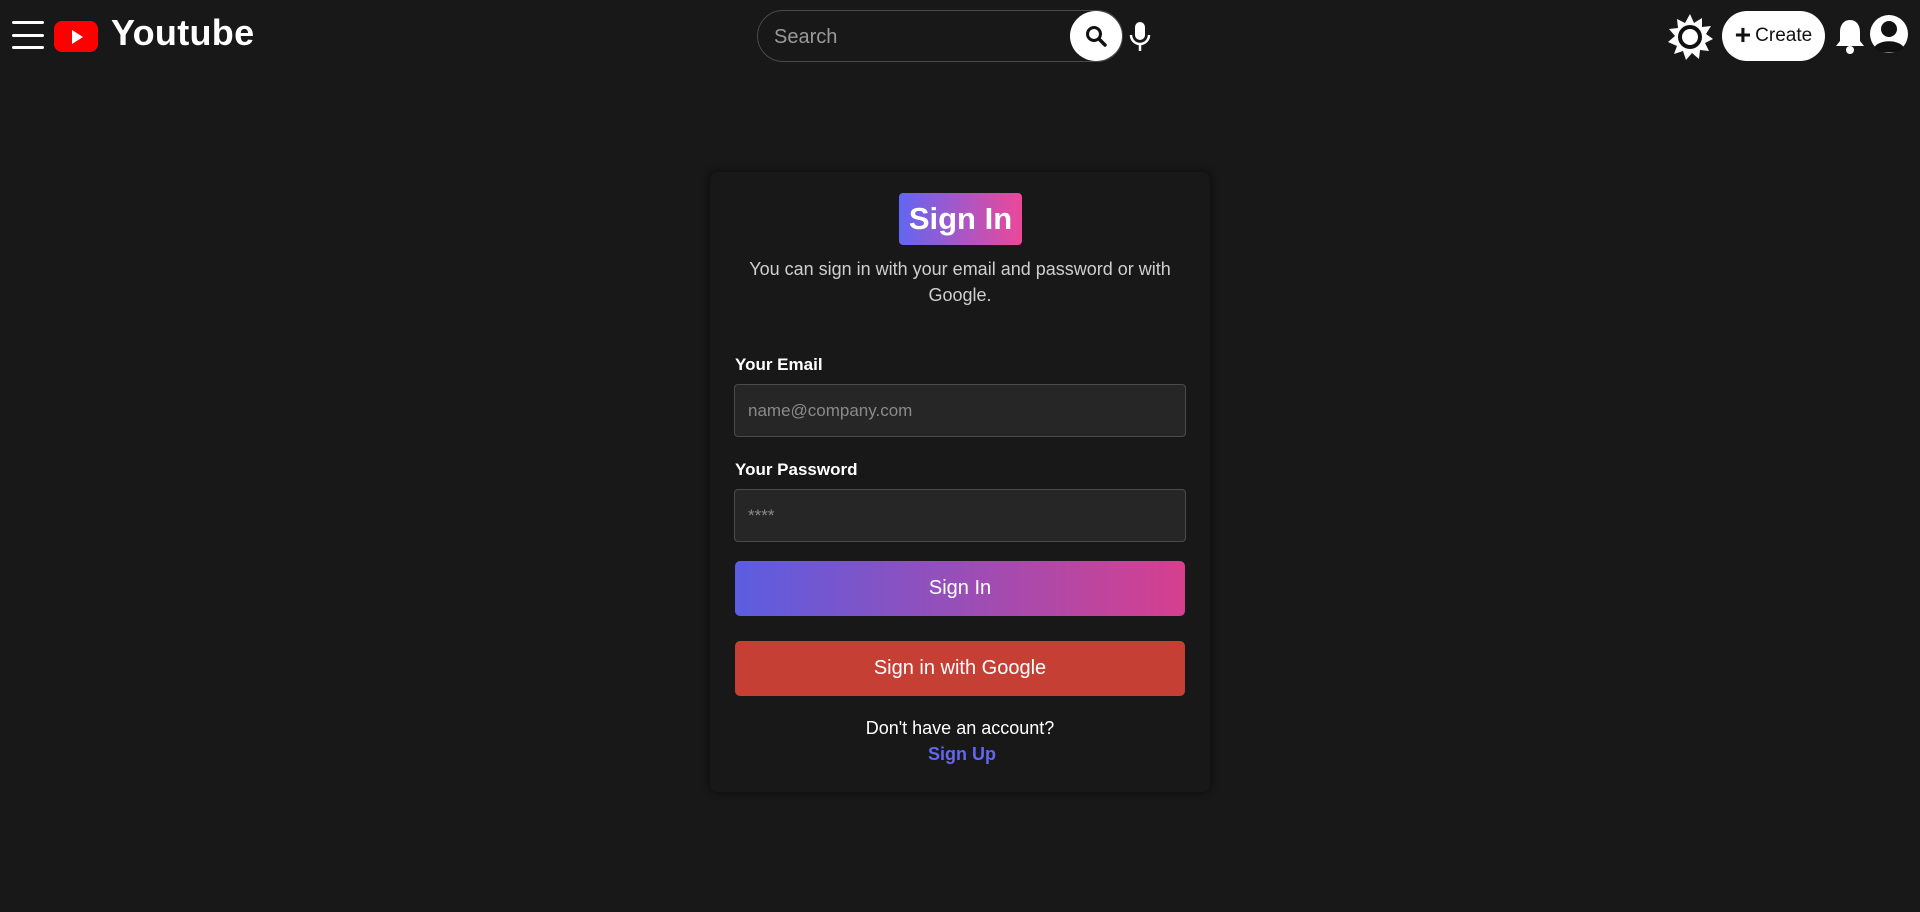  Describe the element at coordinates (924, 37) in the screenshot. I see `search-input` at that location.